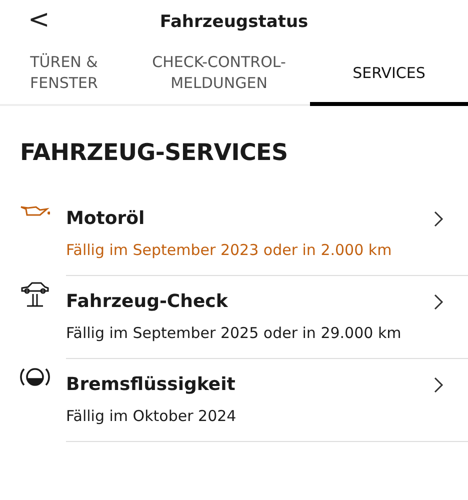 This screenshot has width=468, height=500. Describe the element at coordinates (234, 22) in the screenshot. I see `page-title: Fahrzeugstatus` at that location.